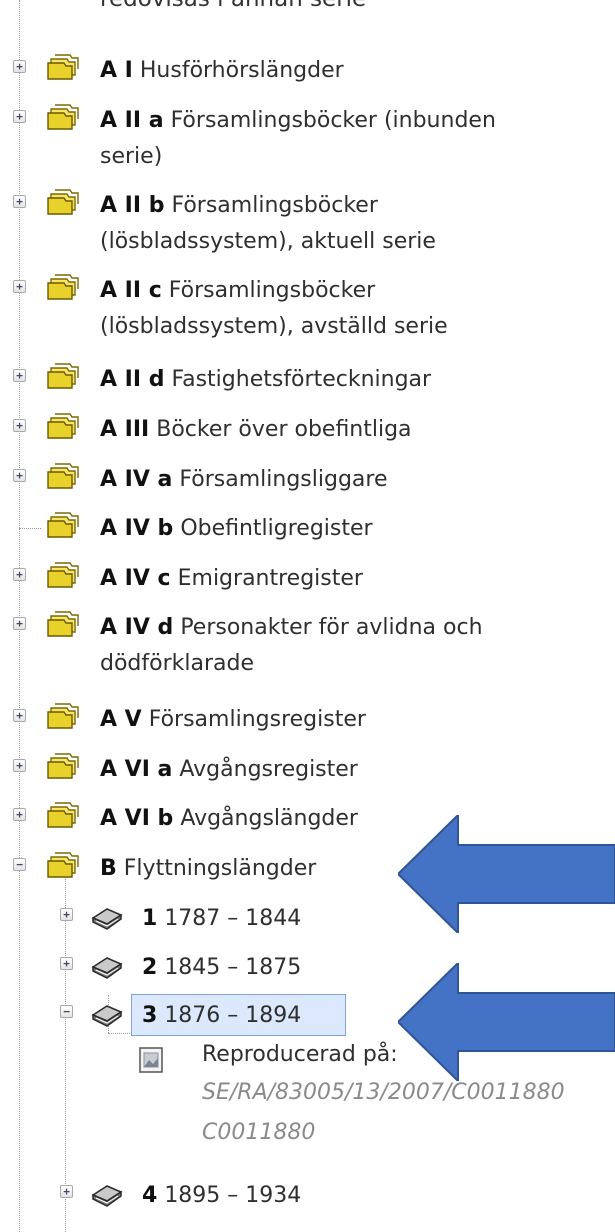 This screenshot has width=615, height=1232. Describe the element at coordinates (268, 241) in the screenshot. I see `series-label-line2: (lösbladssystem), aktuell serie` at that location.